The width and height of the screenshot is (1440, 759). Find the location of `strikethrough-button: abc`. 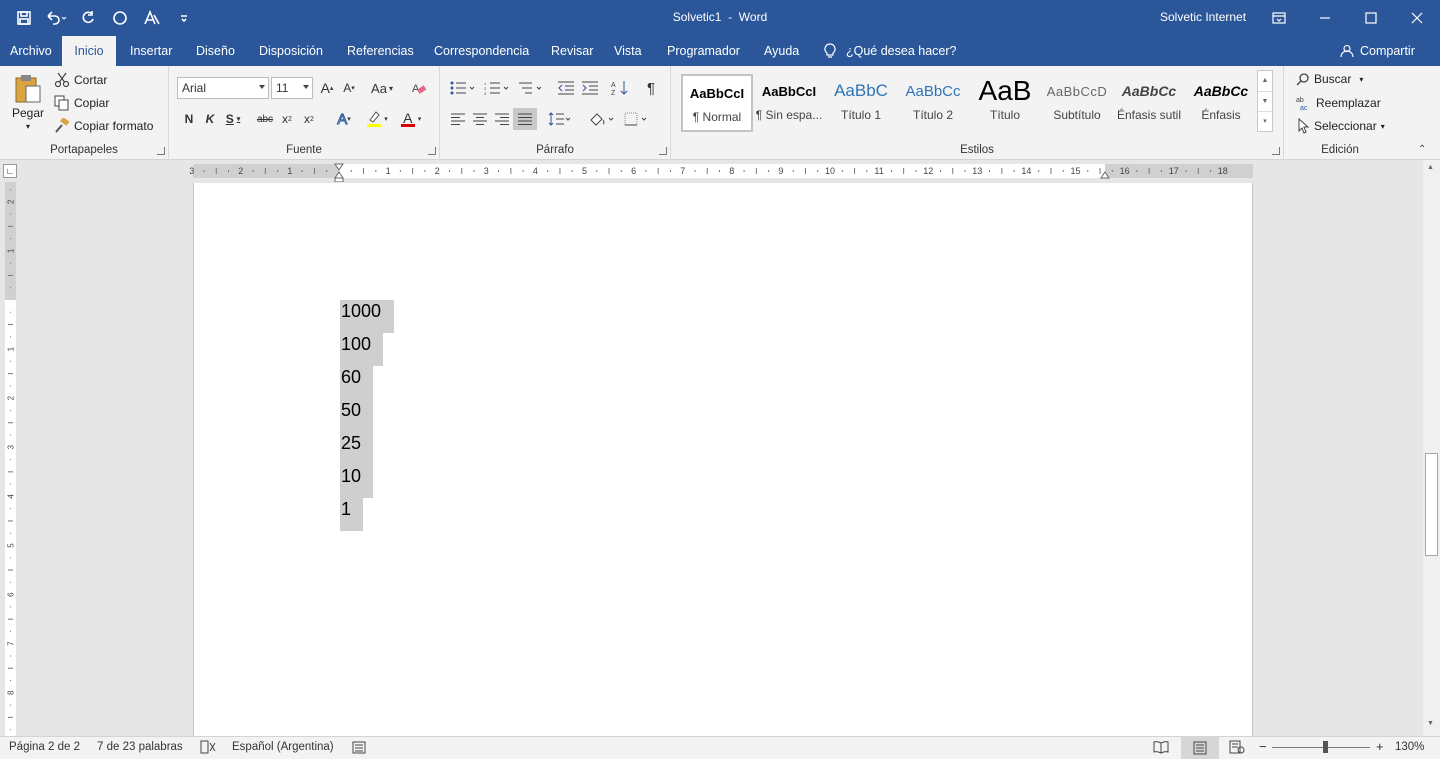

strikethrough-button: abc is located at coordinates (265, 119).